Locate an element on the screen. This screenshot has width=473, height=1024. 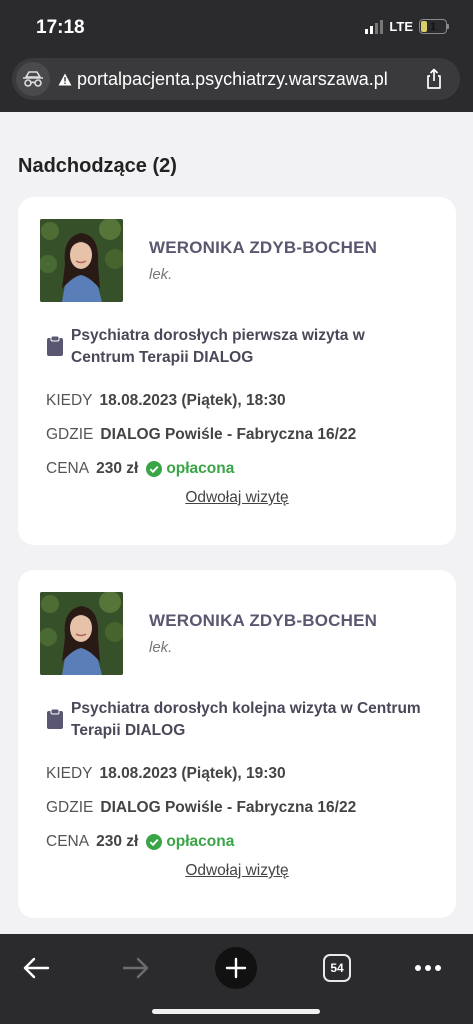
arrow-right-icon is located at coordinates (135, 968).